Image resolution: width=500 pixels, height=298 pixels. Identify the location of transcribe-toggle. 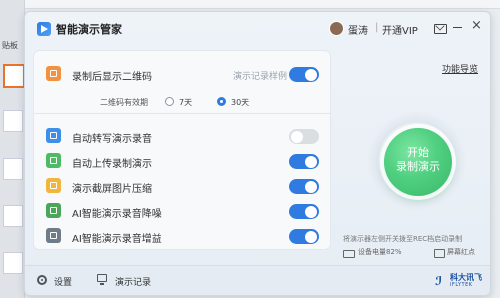
(304, 136).